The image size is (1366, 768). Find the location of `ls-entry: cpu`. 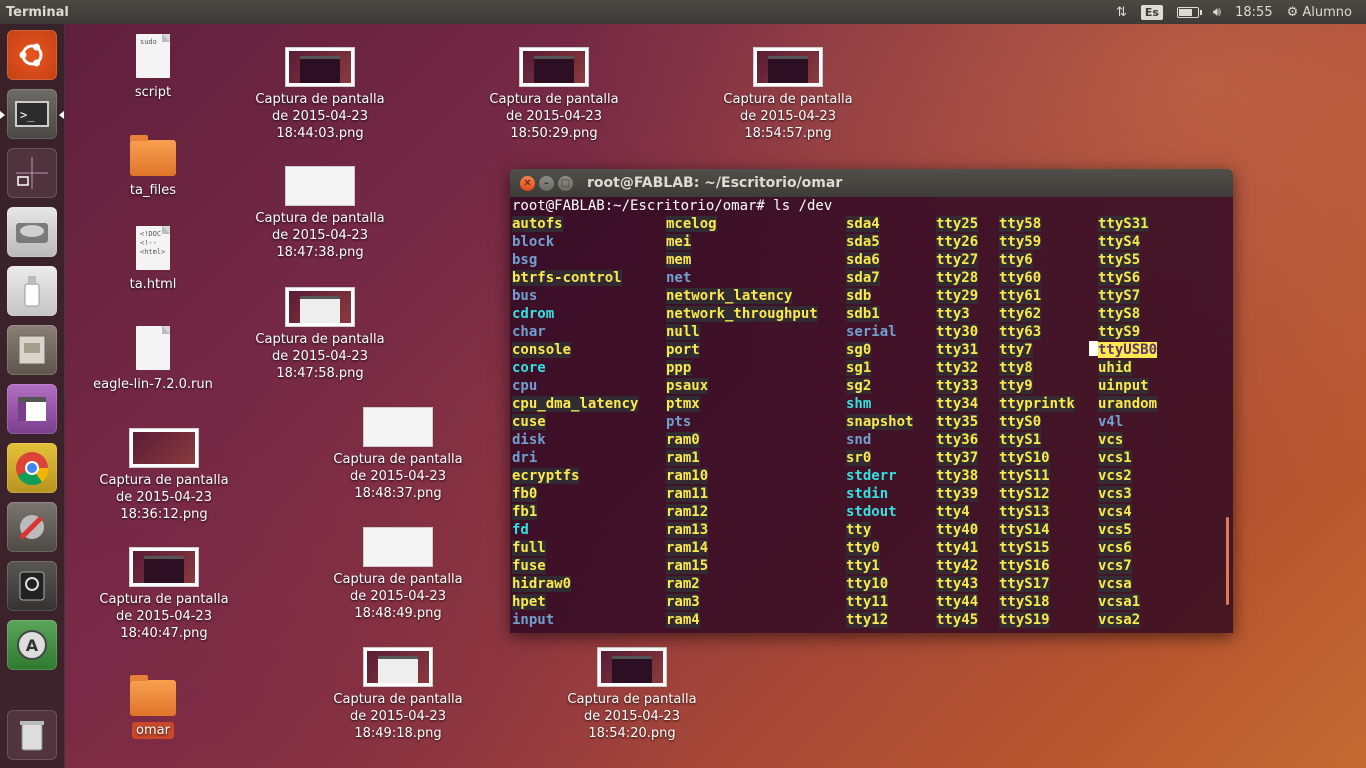

ls-entry: cpu is located at coordinates (525, 386).